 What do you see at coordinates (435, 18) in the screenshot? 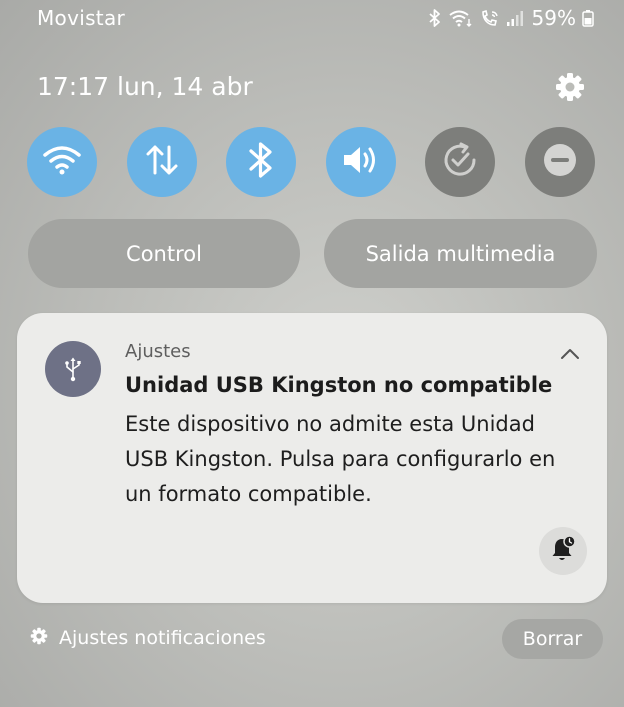
I see `bluetooth-status-icon` at bounding box center [435, 18].